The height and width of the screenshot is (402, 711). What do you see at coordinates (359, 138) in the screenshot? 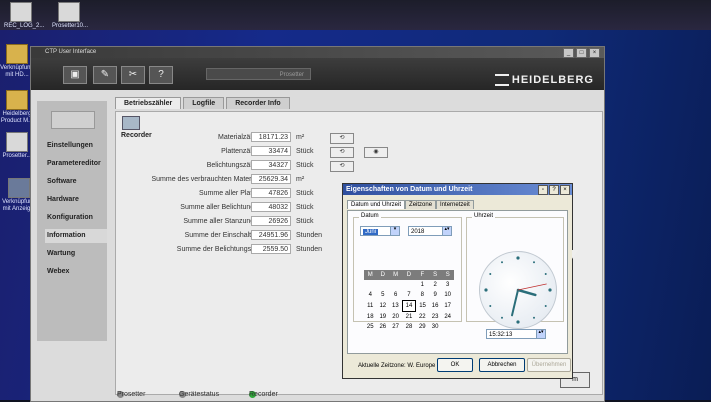
I see `counter-row: Materialzähler 18171.23 m²` at bounding box center [359, 138].